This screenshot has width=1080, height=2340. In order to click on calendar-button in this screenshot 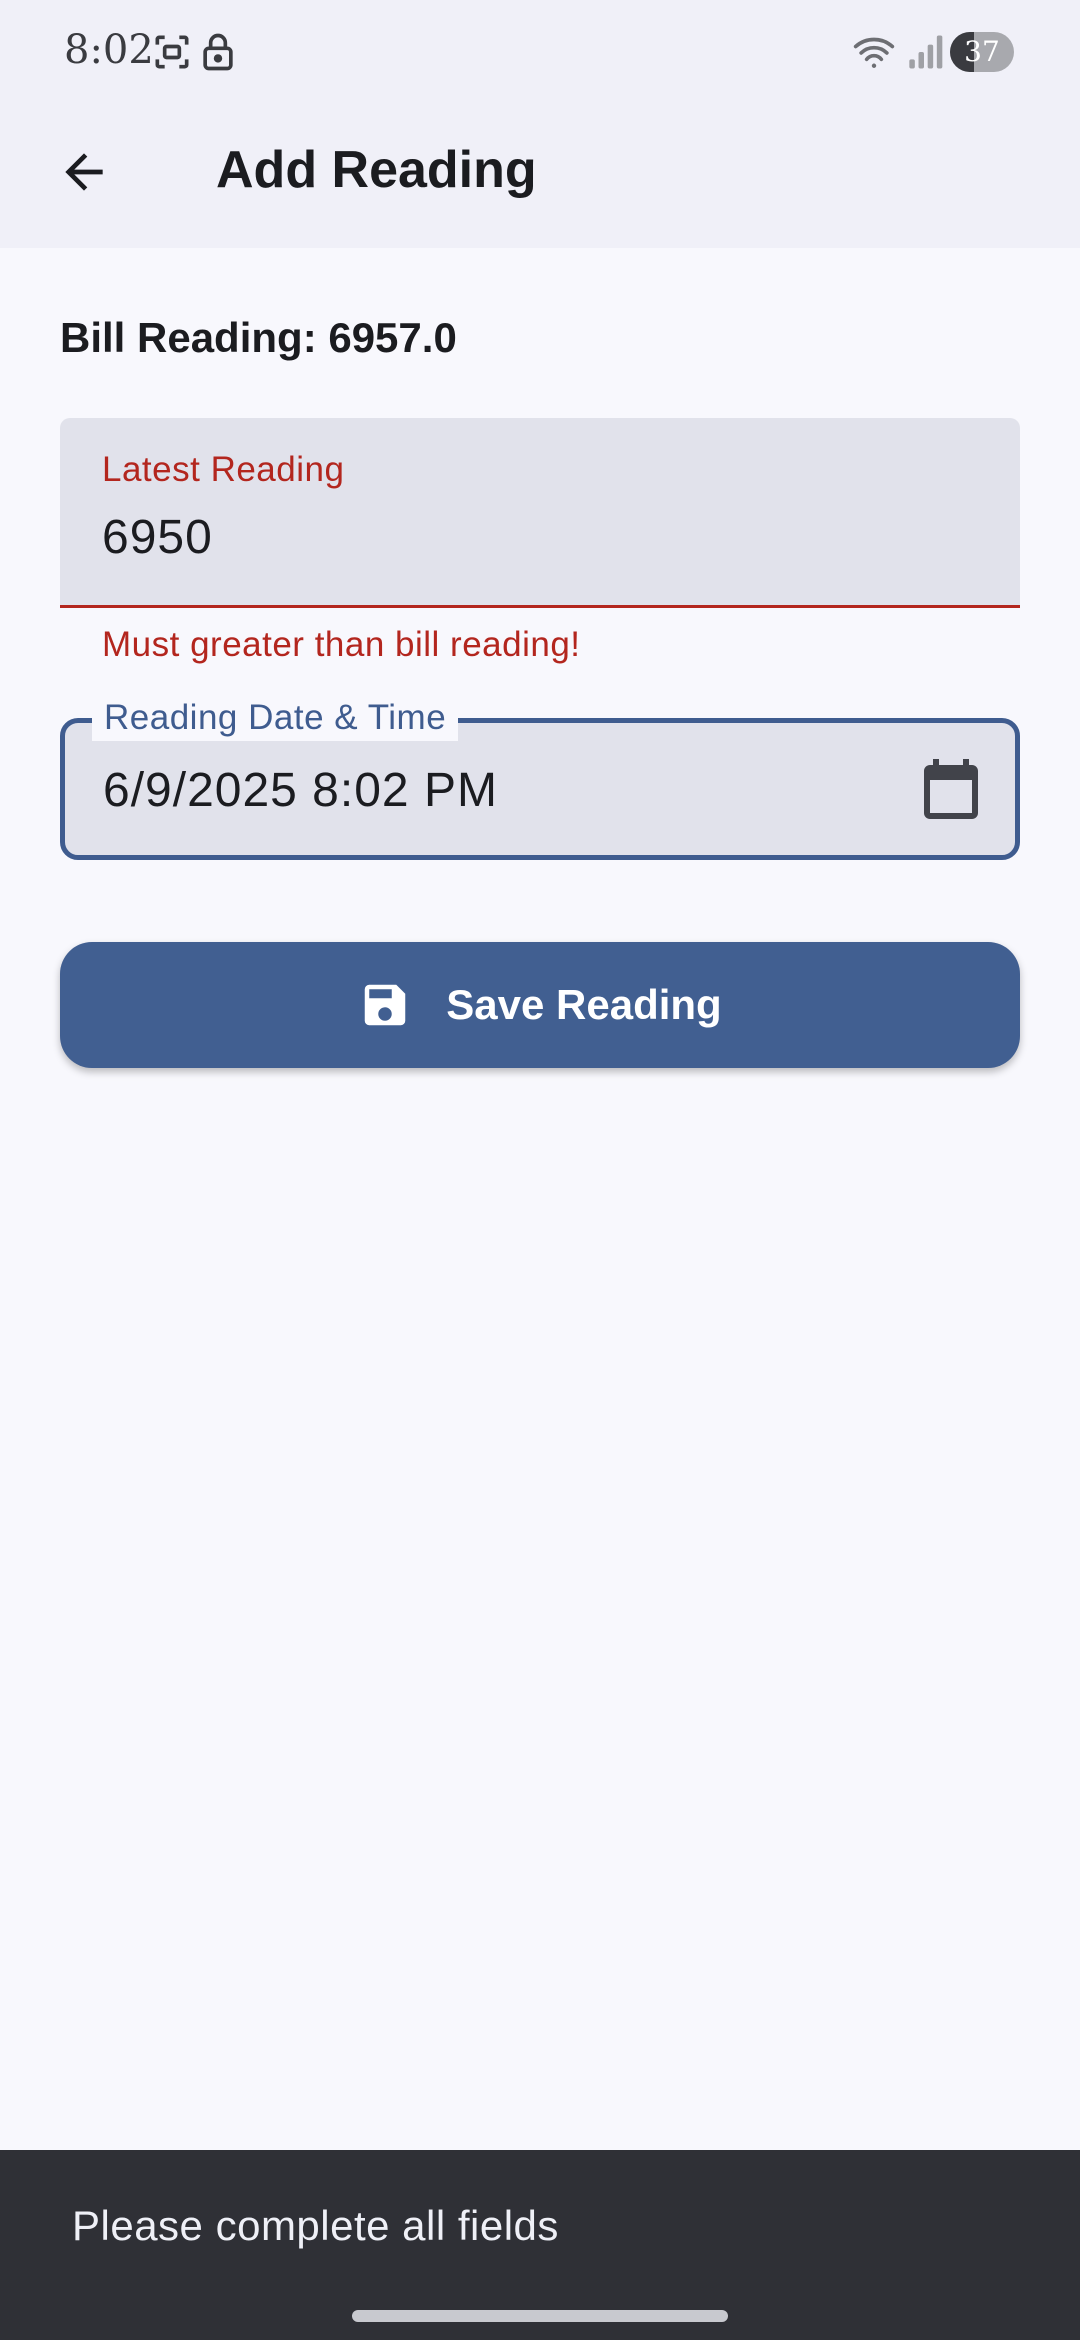, I will do `click(951, 789)`.